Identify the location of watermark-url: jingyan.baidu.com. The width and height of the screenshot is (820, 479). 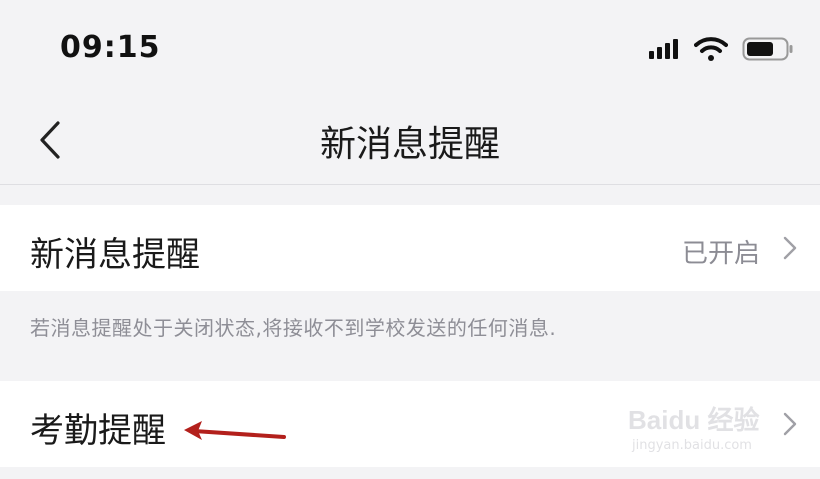
(692, 445).